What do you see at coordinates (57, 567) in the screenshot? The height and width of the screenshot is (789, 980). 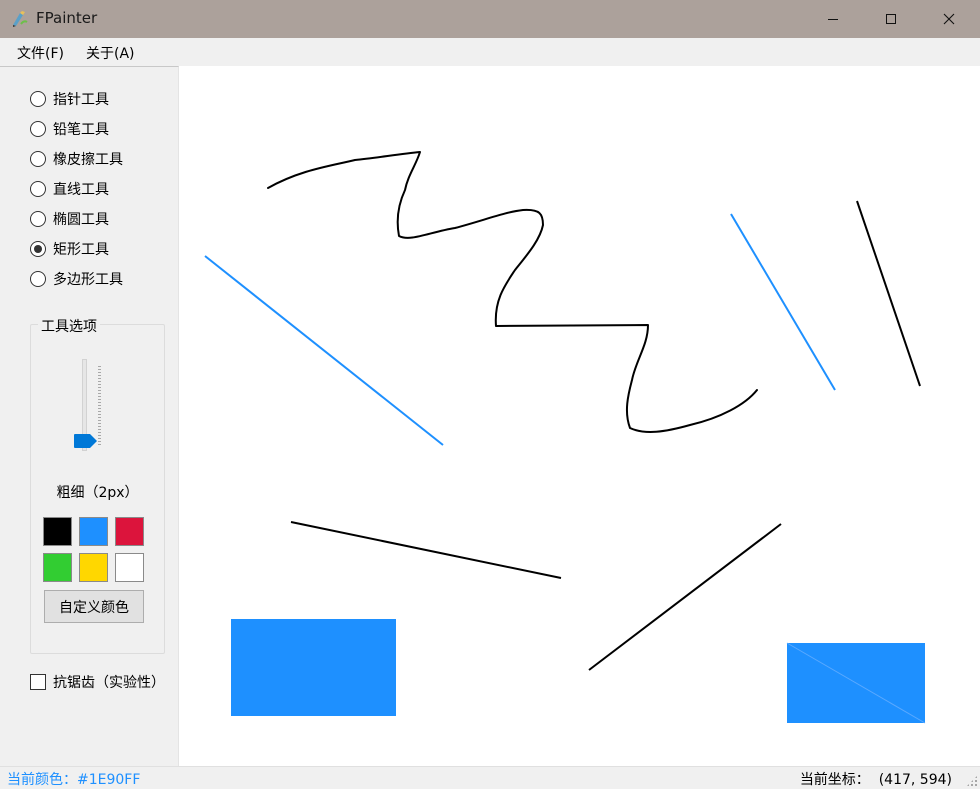 I see `swatch-green` at bounding box center [57, 567].